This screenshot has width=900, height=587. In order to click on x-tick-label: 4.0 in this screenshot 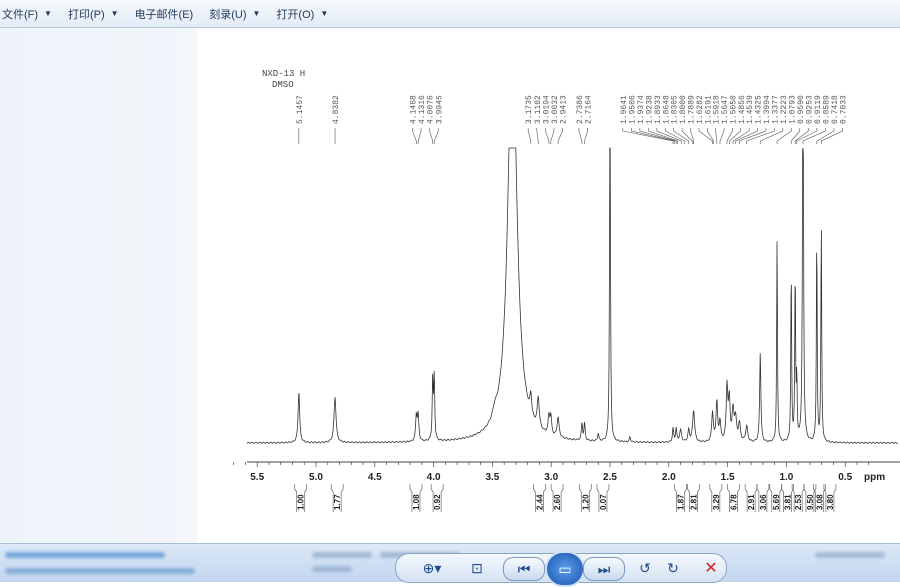, I will do `click(434, 477)`.